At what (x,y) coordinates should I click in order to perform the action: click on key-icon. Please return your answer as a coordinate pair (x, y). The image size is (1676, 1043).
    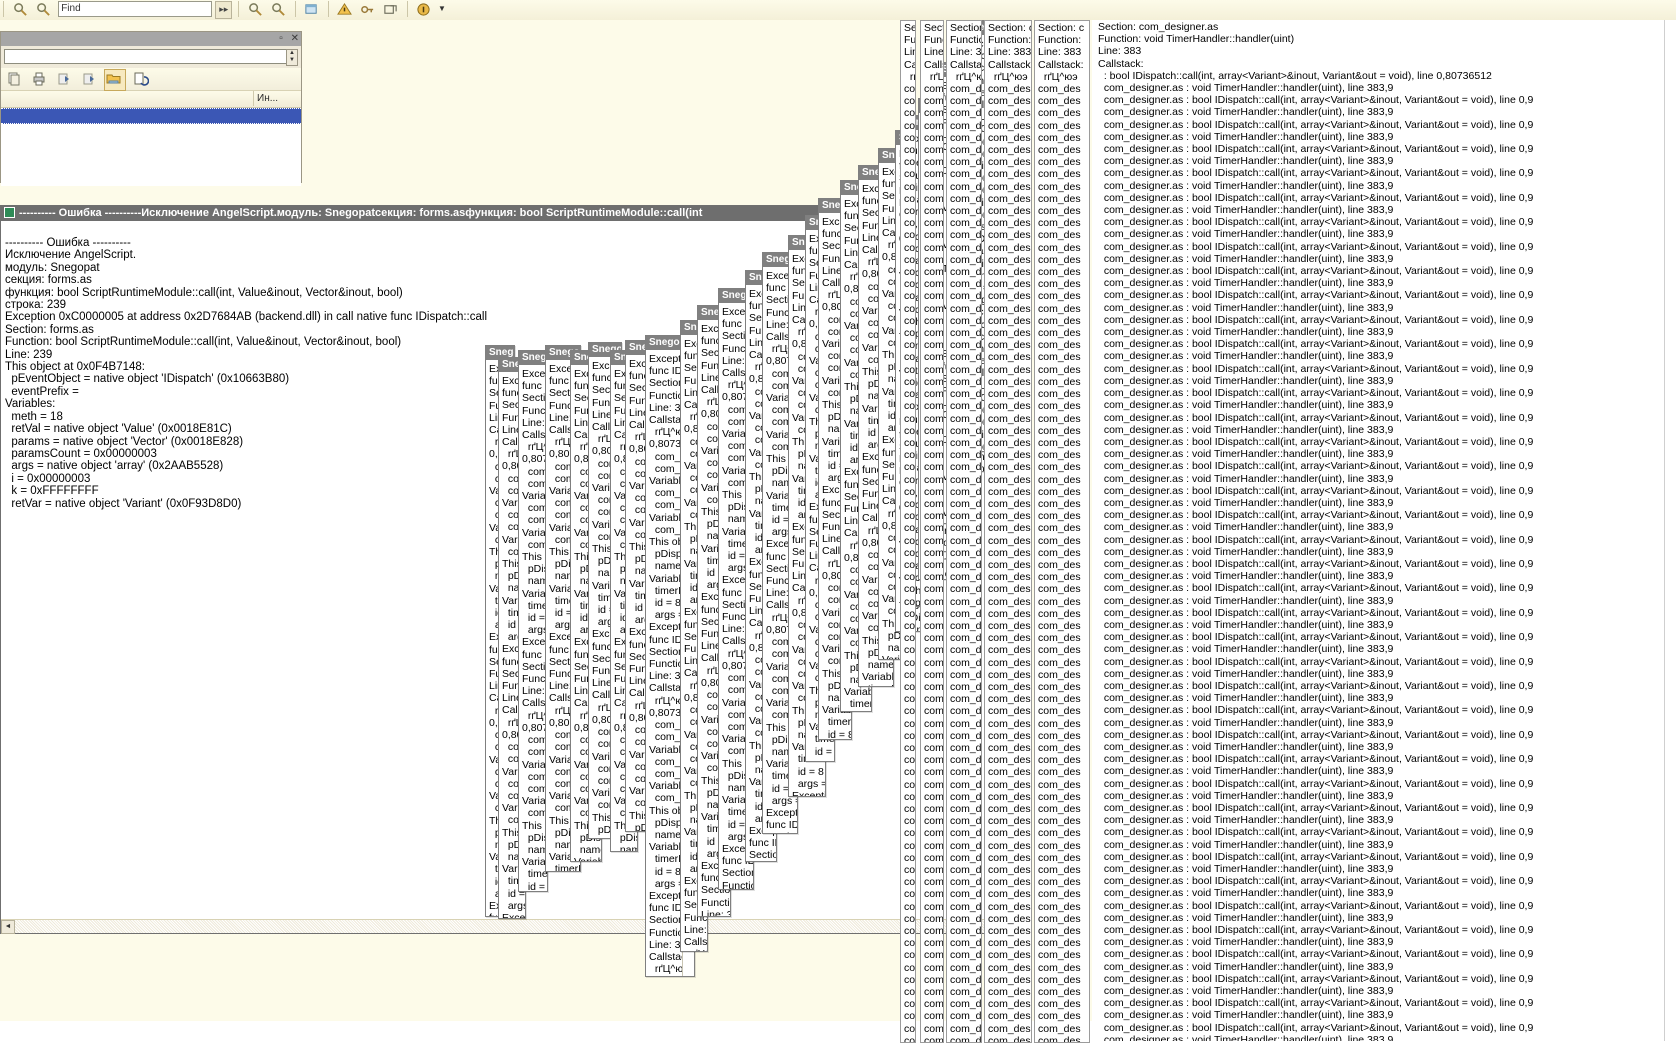
    Looking at the image, I should click on (368, 9).